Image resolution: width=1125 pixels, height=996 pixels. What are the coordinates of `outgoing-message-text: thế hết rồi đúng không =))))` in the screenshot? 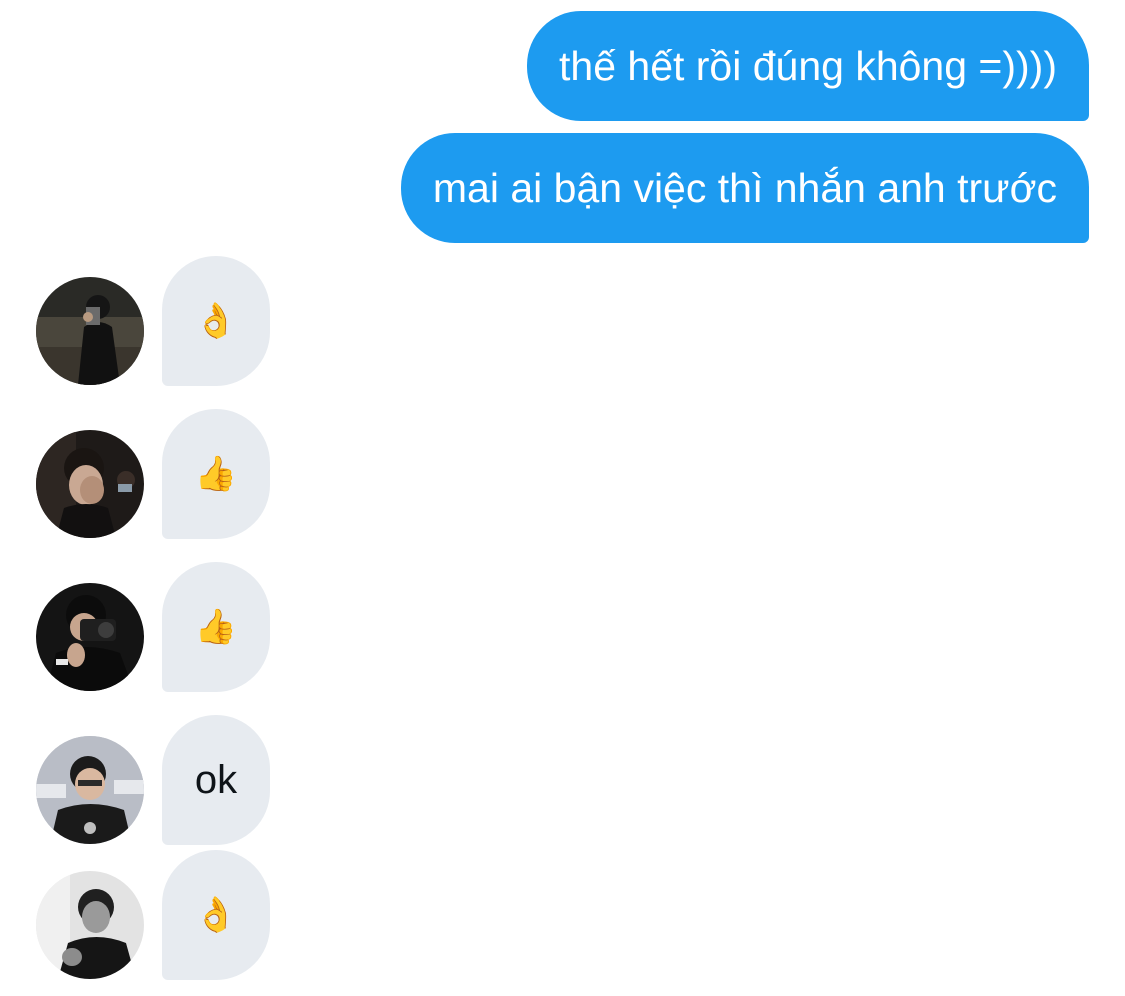 It's located at (808, 66).